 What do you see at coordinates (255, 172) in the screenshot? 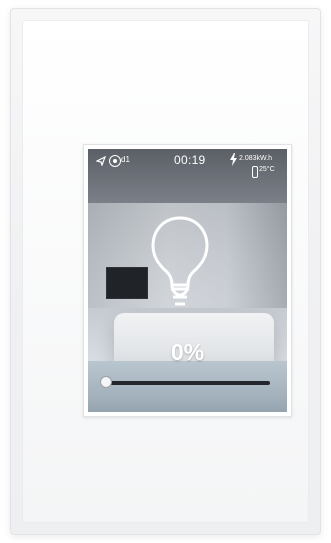
I see `thermometer-icon` at bounding box center [255, 172].